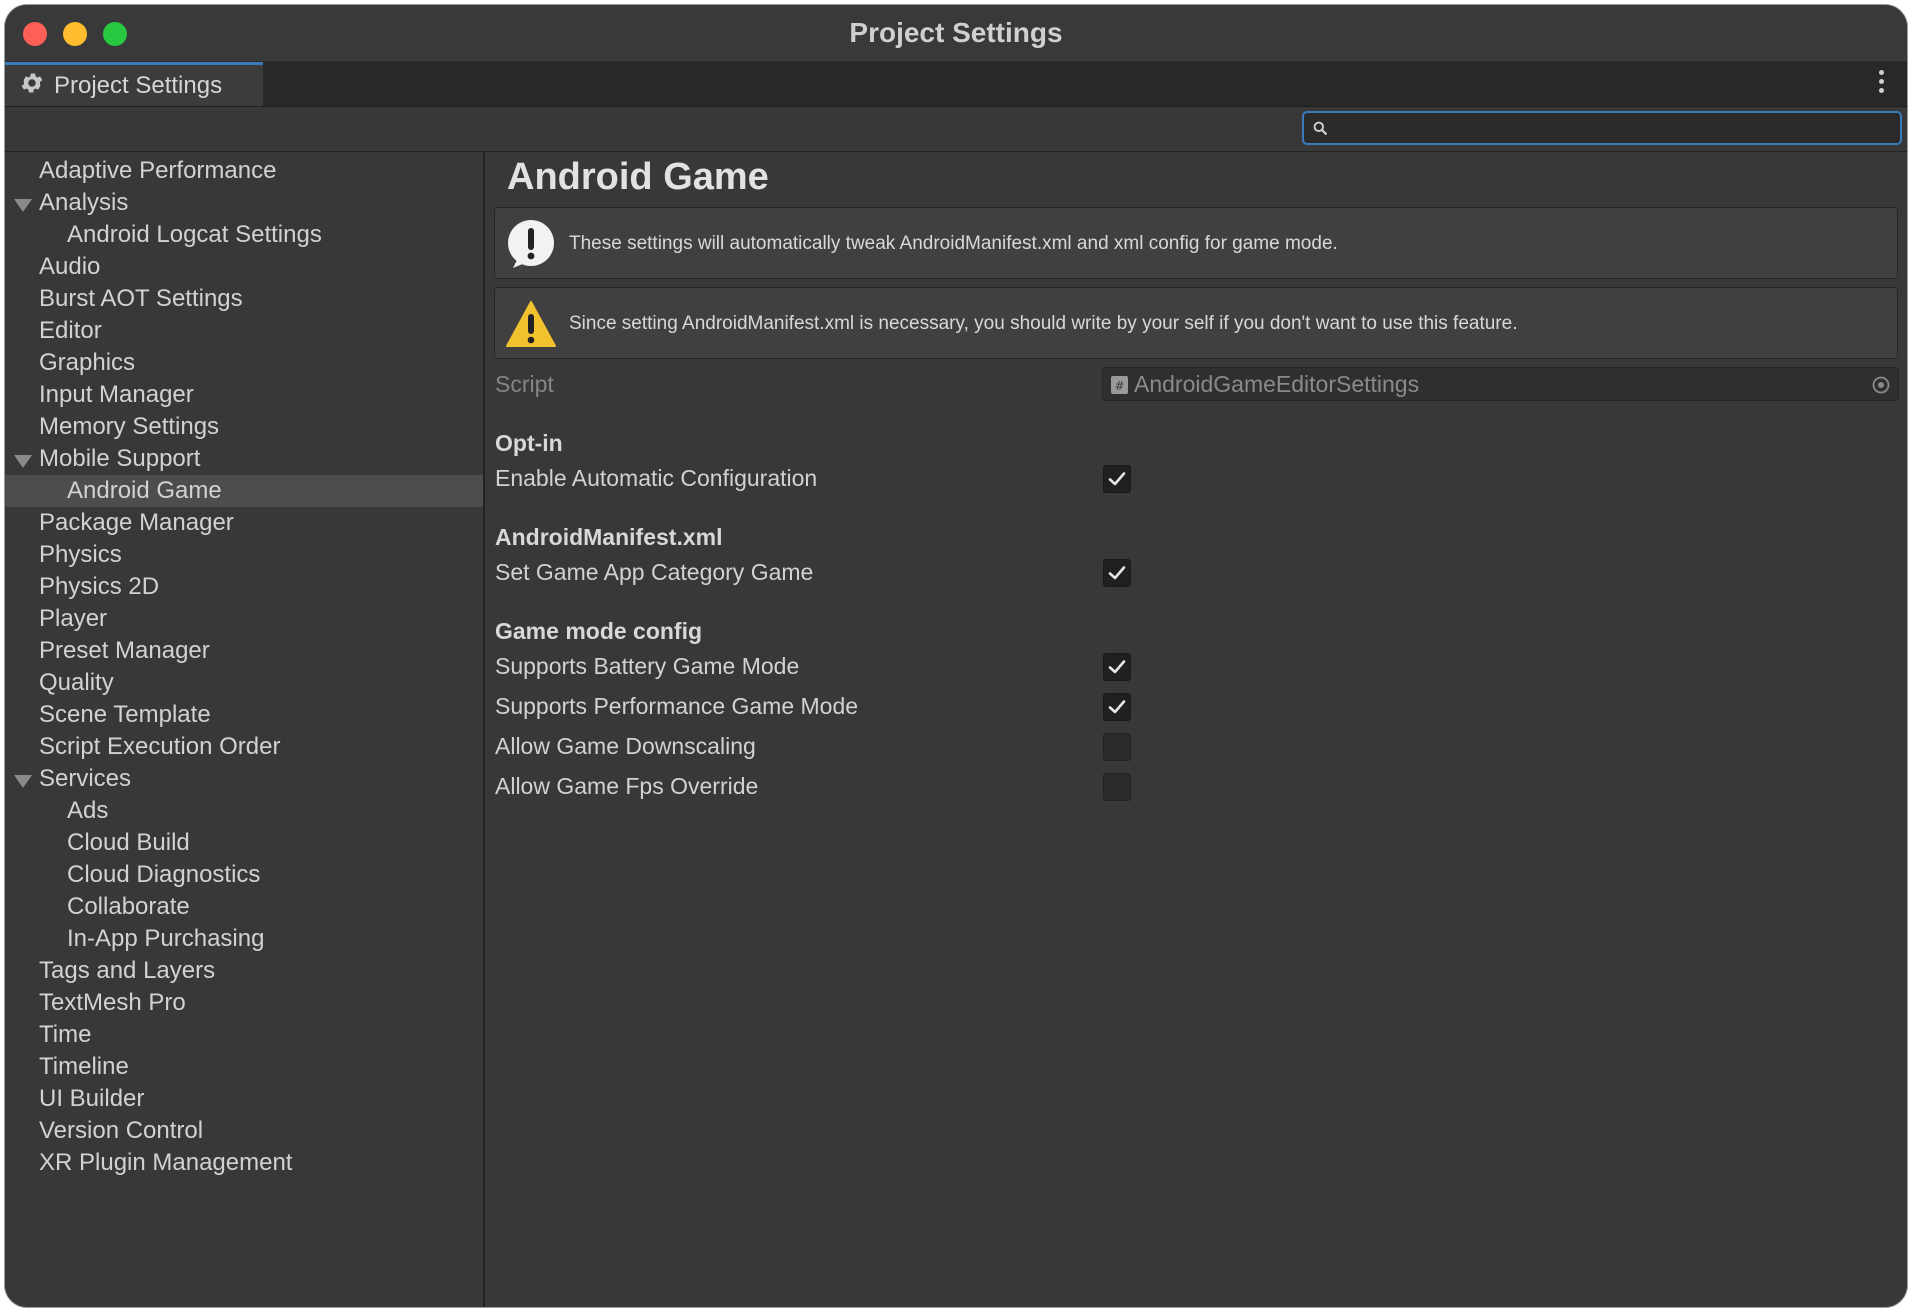  Describe the element at coordinates (244, 523) in the screenshot. I see `sidebar-item-package-manager: Package Manager` at that location.